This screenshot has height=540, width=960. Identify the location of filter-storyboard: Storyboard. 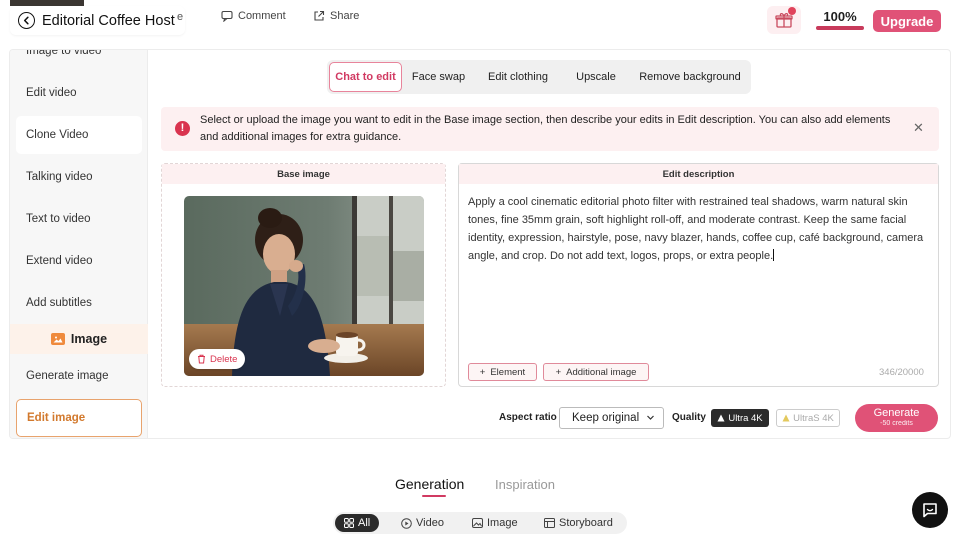
(578, 523).